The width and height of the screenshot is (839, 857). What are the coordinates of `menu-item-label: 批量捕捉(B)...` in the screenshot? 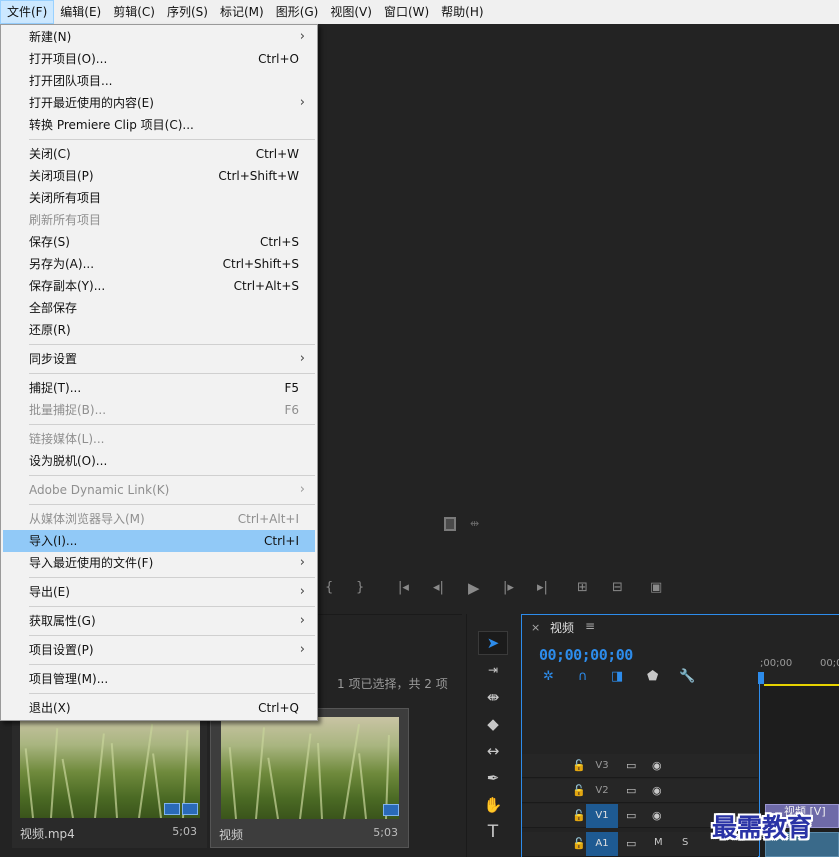 It's located at (68, 410).